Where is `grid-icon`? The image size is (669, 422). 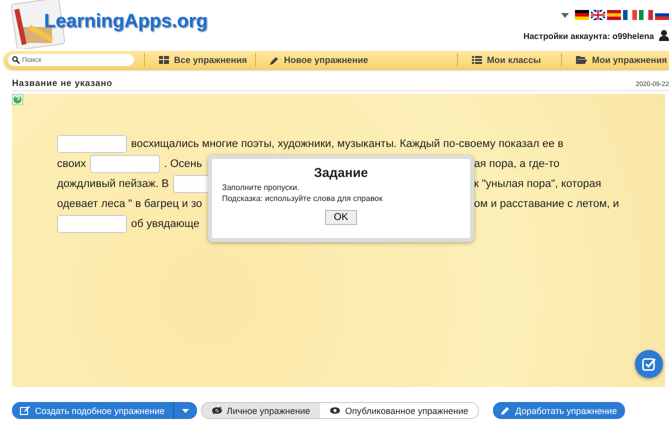 grid-icon is located at coordinates (164, 60).